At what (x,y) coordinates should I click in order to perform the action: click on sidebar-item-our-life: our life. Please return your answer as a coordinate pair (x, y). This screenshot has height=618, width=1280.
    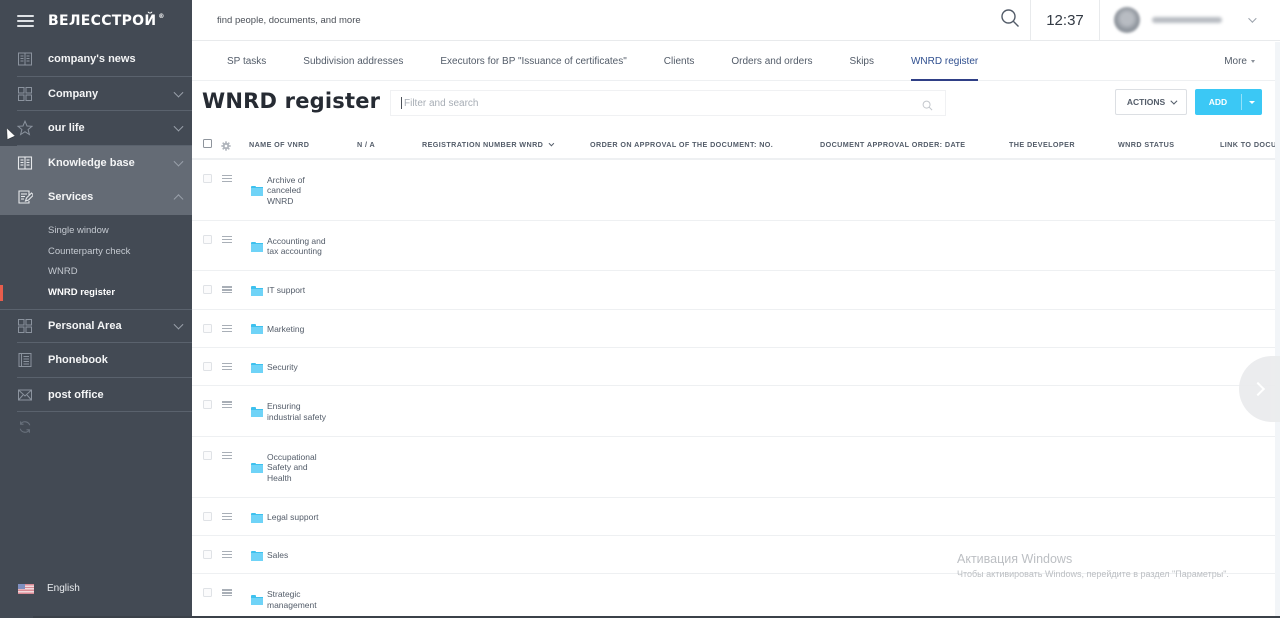
    Looking at the image, I should click on (96, 128).